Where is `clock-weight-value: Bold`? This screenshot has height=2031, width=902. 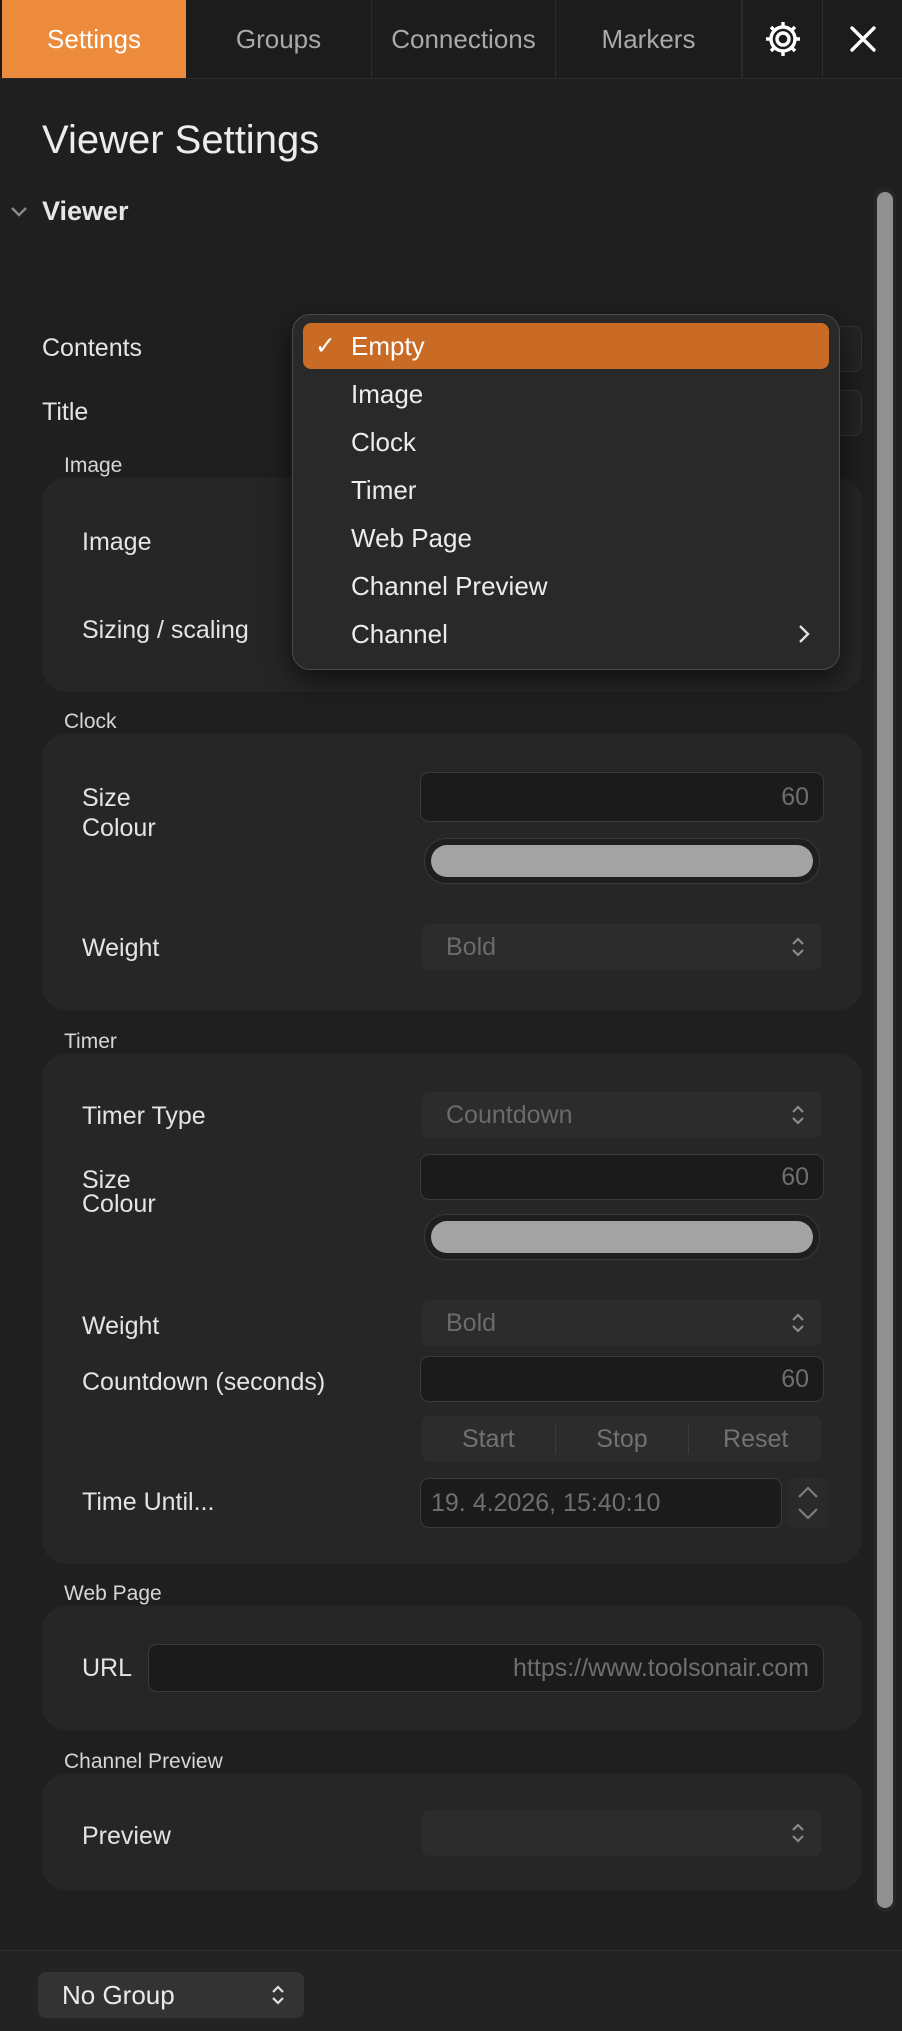
clock-weight-value: Bold is located at coordinates (471, 946).